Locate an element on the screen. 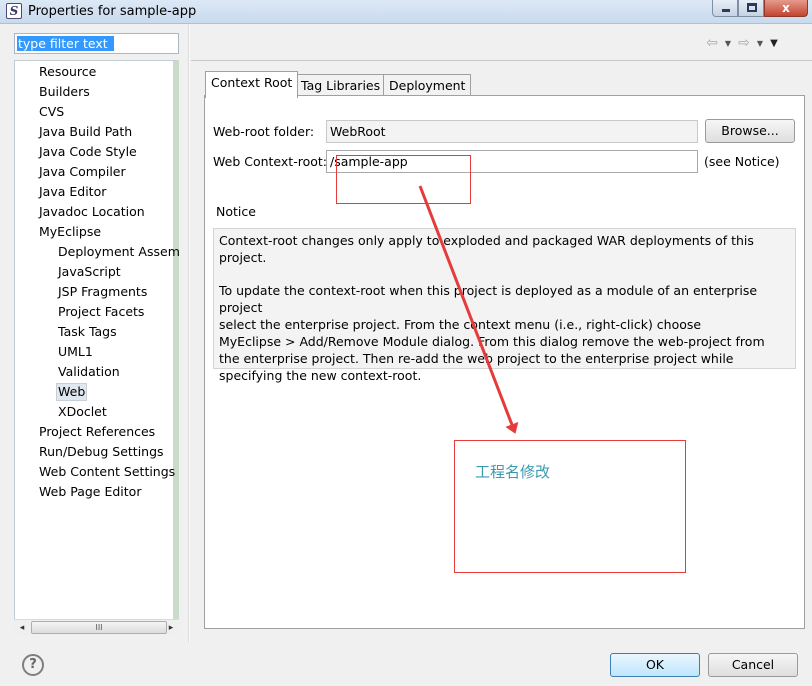  tree-item: Java Code Style is located at coordinates (88, 152).